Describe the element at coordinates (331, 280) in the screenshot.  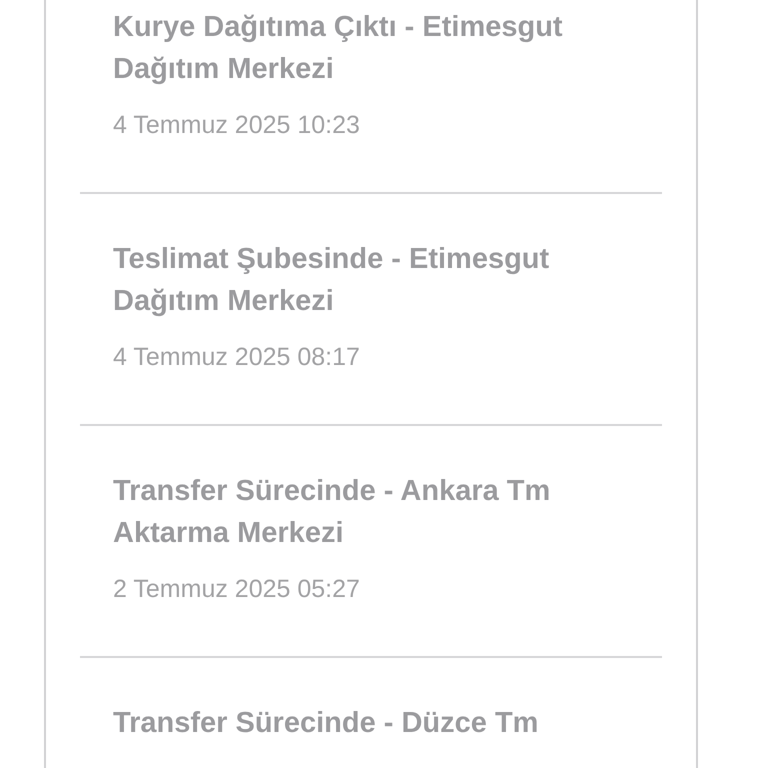
I see `event-title: Teslimat Şubesinde - Etimesgut Dağıtım Merkezi` at that location.